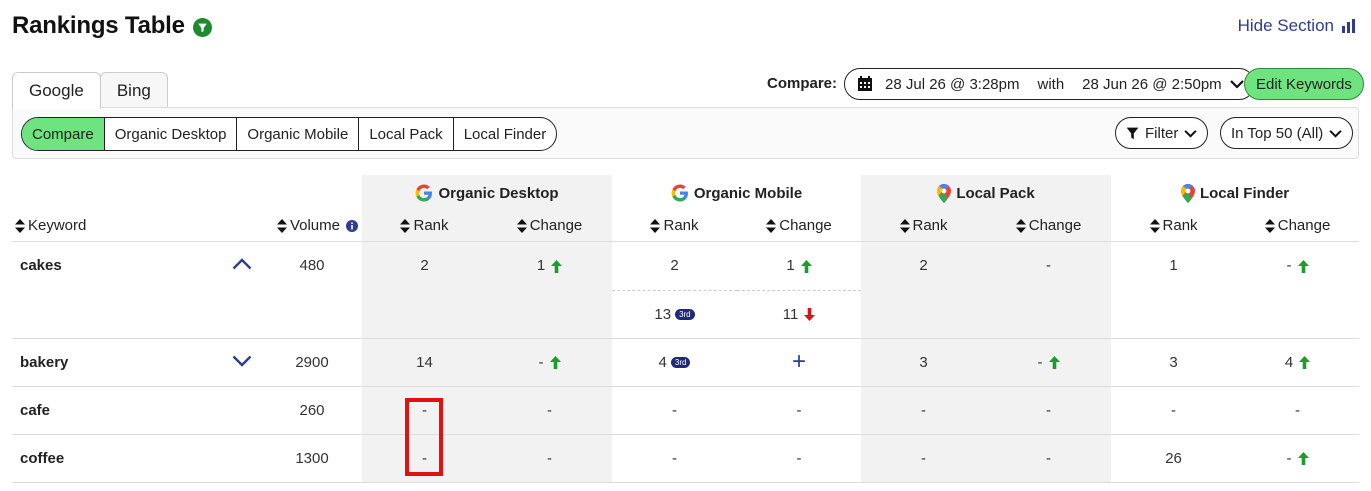 The image size is (1371, 491). Describe the element at coordinates (312, 410) in the screenshot. I see `volume-cell: 260` at that location.